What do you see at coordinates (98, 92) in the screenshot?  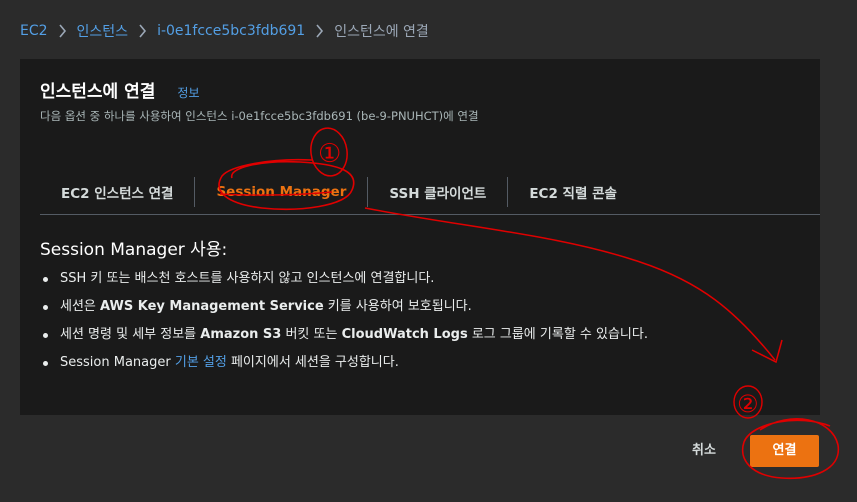 I see `page-title: 인스턴스에 연결` at bounding box center [98, 92].